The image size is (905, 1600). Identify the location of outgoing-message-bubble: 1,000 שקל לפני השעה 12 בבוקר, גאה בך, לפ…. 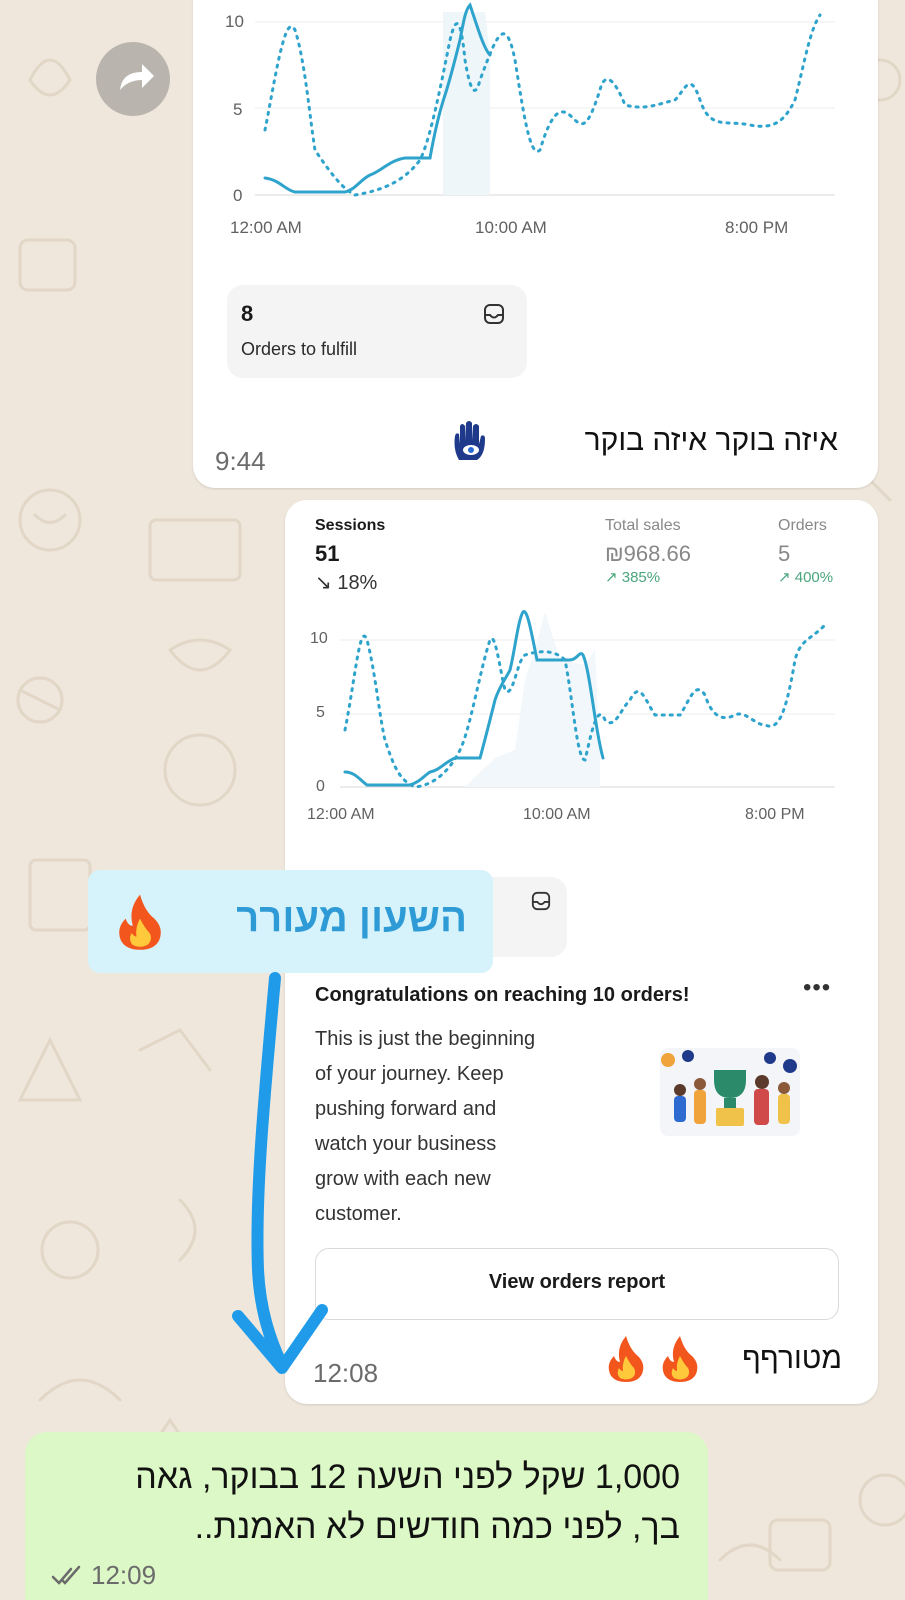
(366, 1516).